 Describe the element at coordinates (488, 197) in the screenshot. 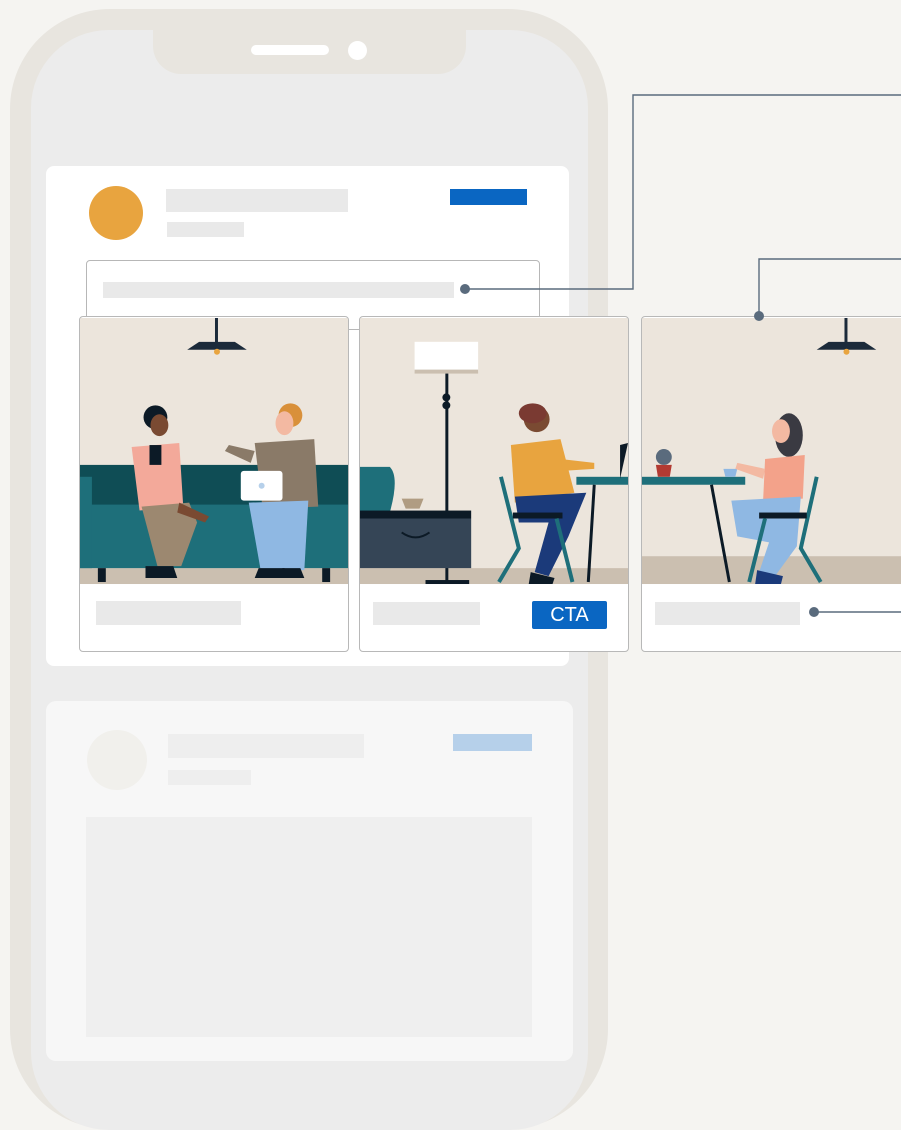

I see `follow-button` at that location.